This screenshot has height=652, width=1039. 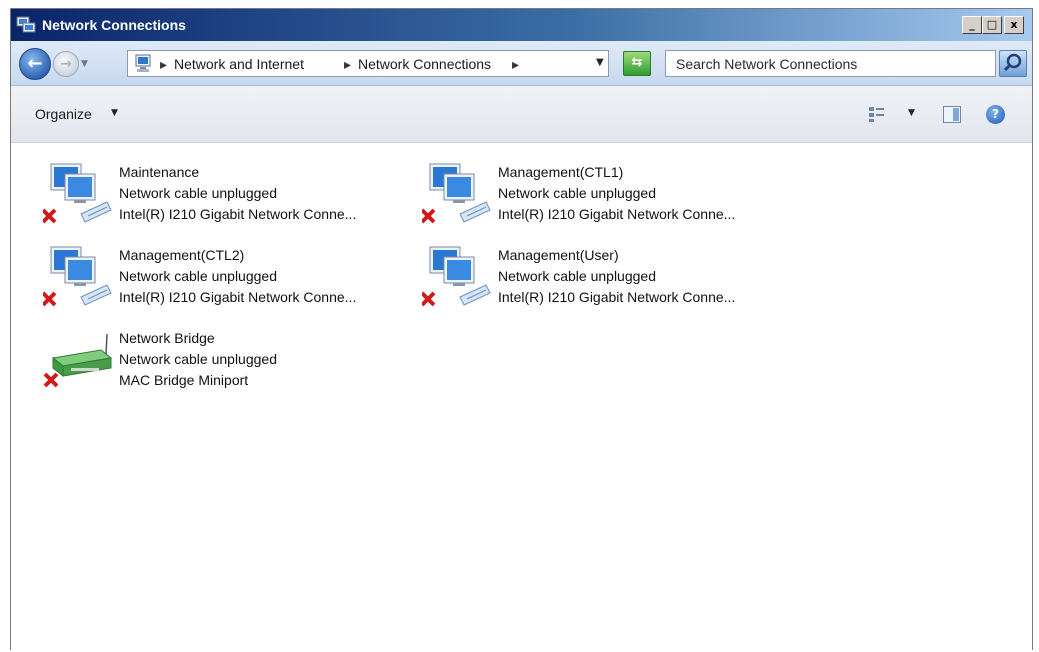 I want to click on back-button: ←, so click(x=35, y=64).